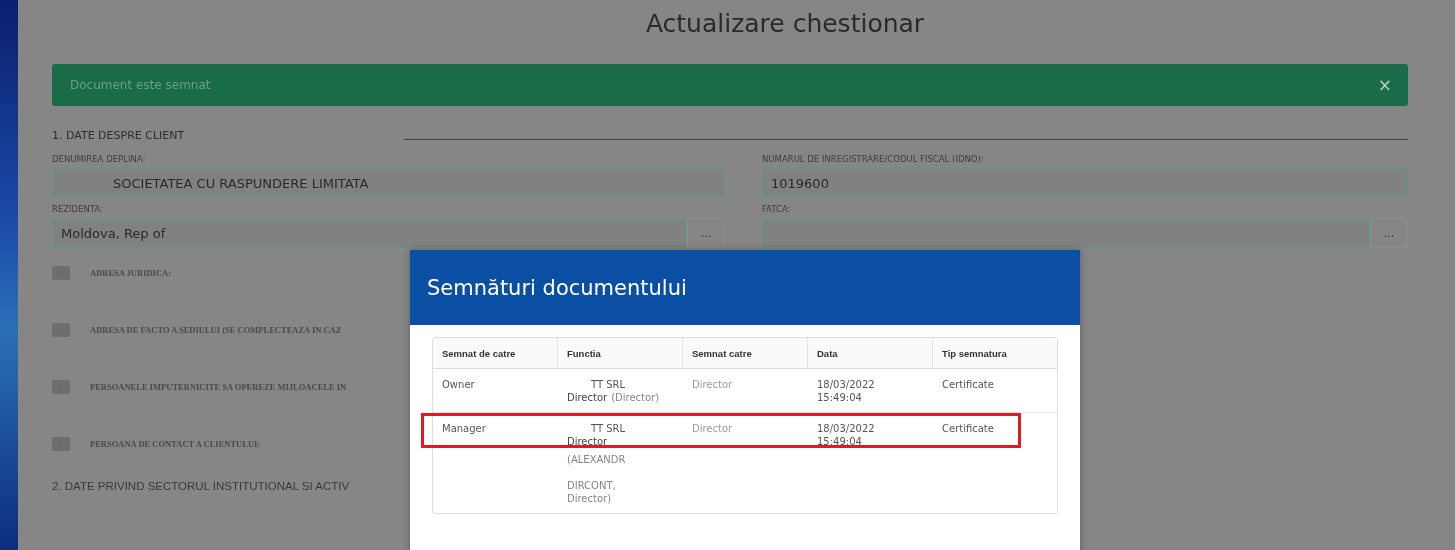 This screenshot has width=1455, height=550. What do you see at coordinates (99, 159) in the screenshot?
I see `field-label: DENUMIREA DEPLINA:` at bounding box center [99, 159].